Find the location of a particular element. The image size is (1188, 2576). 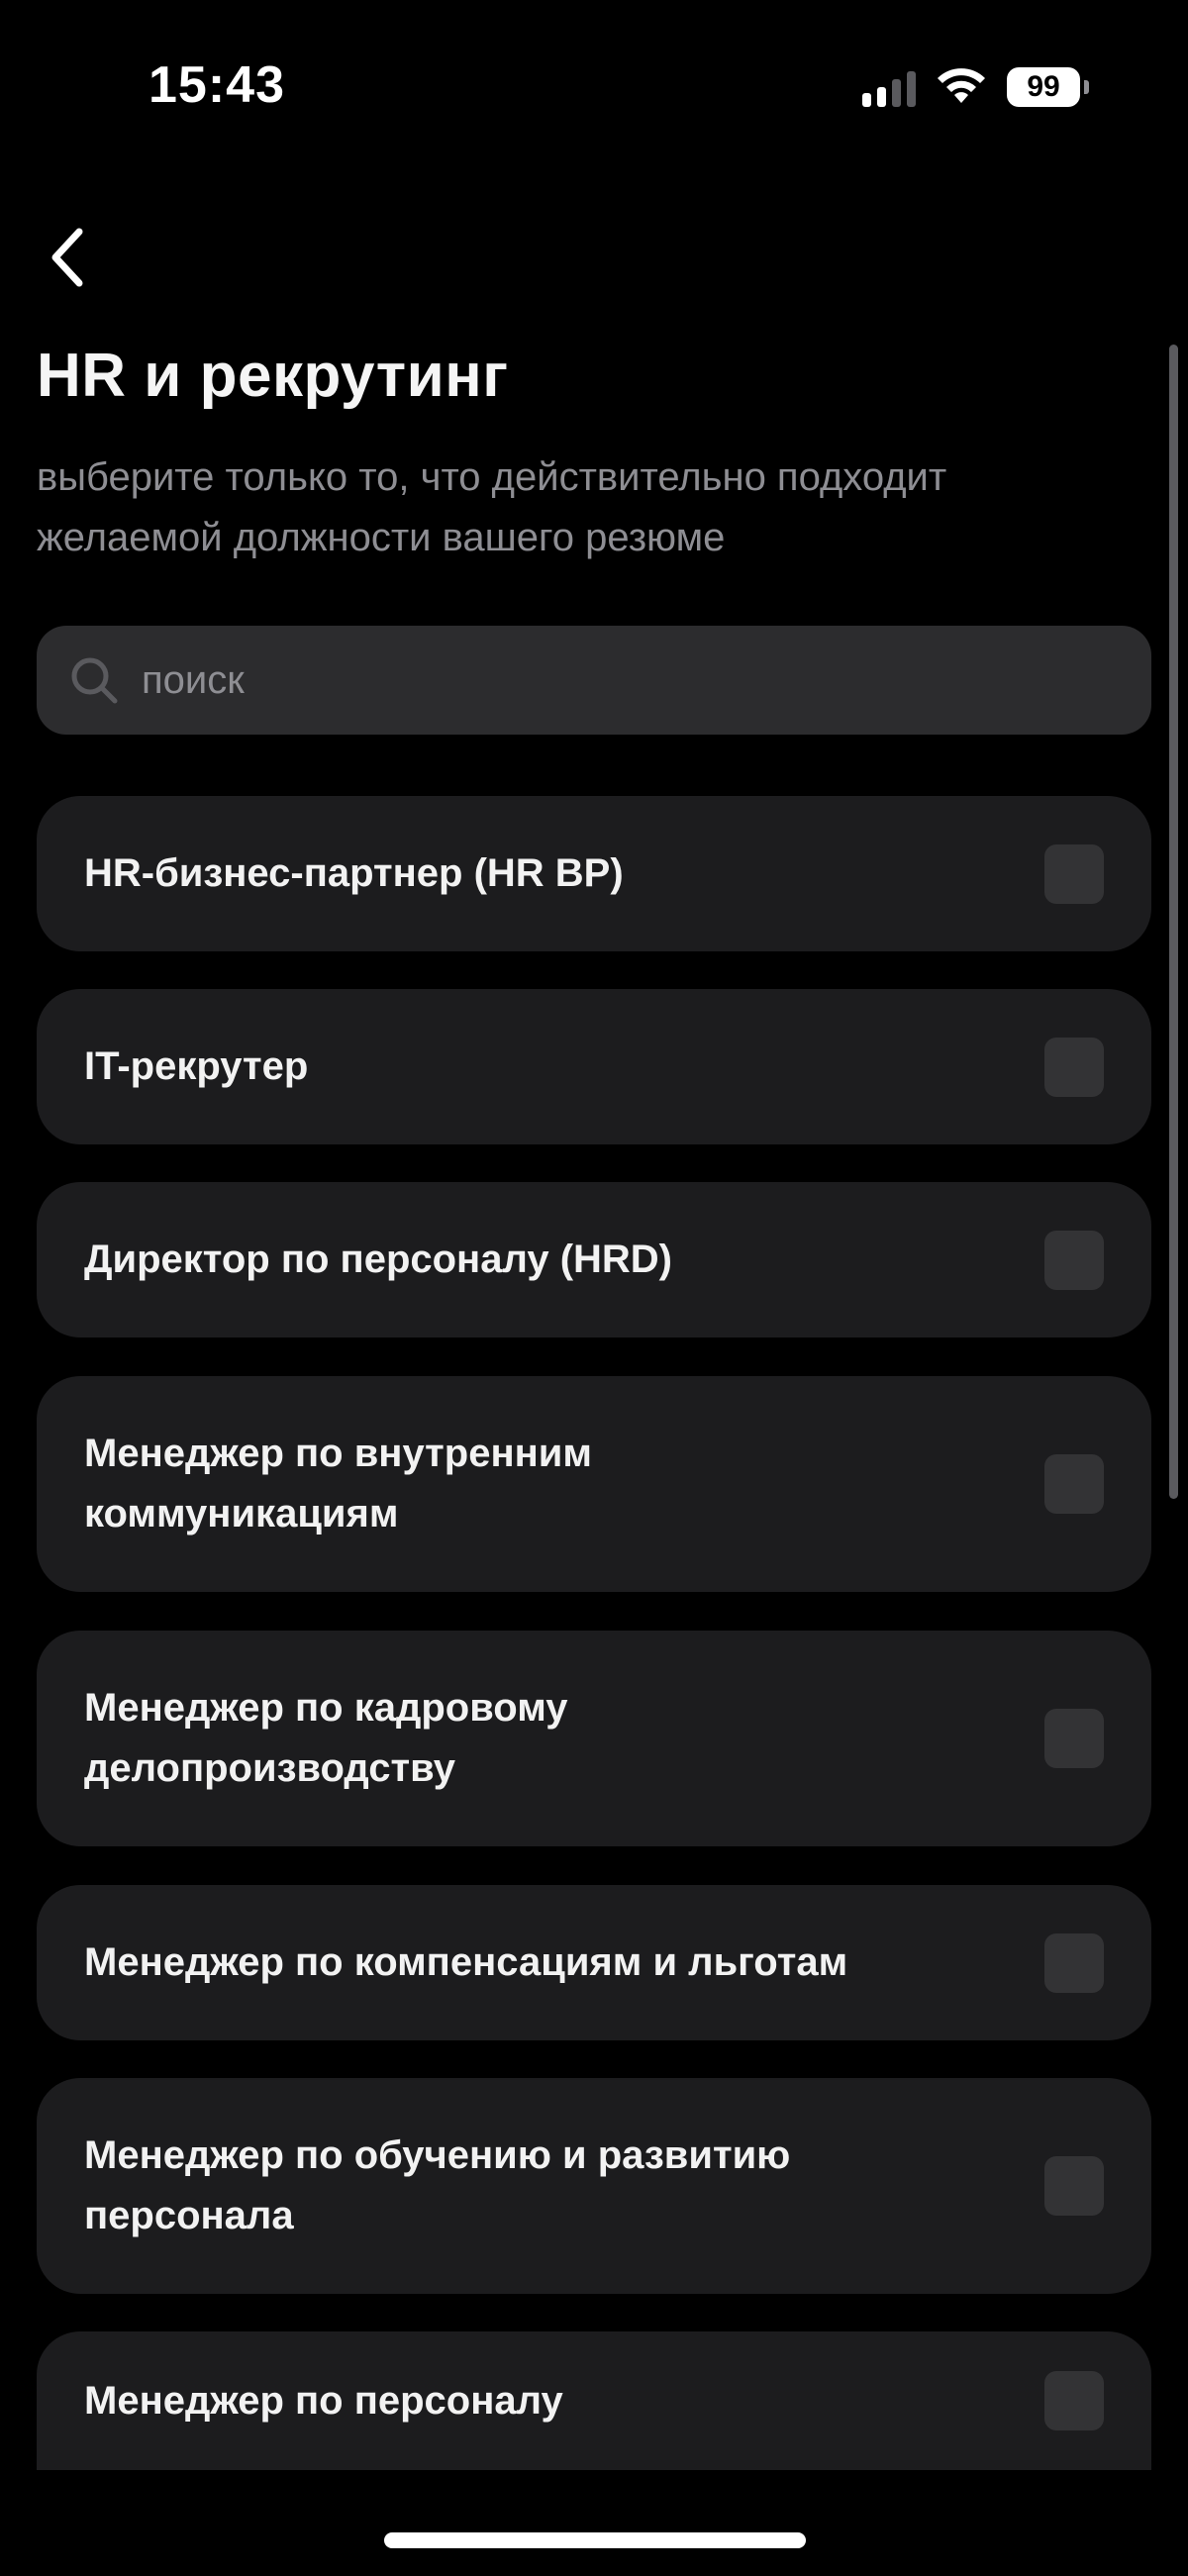

battery-level: 99 is located at coordinates (1043, 86).